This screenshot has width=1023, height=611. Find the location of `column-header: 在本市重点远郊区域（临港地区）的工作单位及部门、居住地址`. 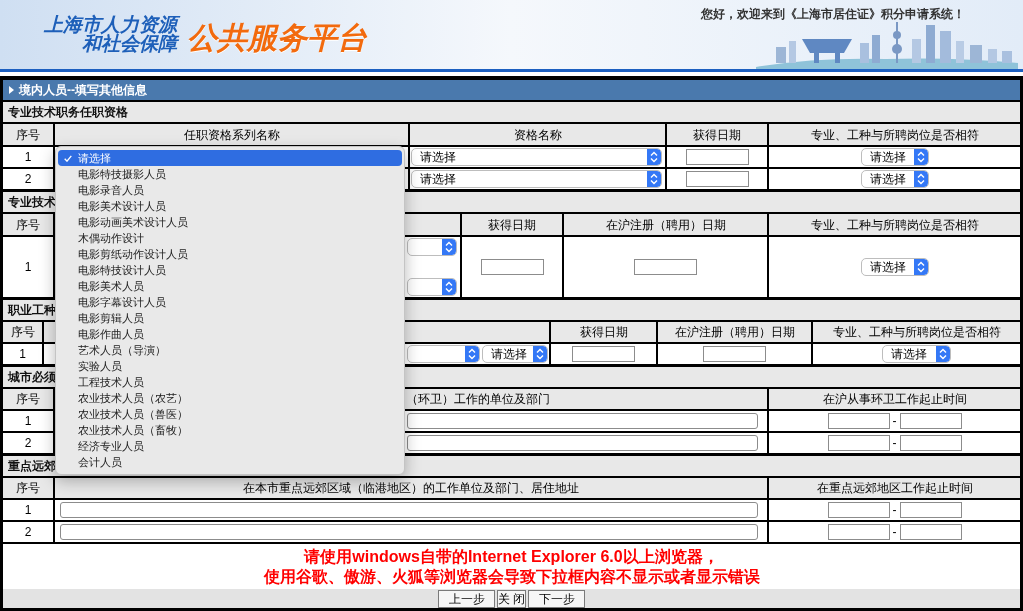

column-header: 在本市重点远郊区域（临港地区）的工作单位及部门、居住地址 is located at coordinates (411, 488).